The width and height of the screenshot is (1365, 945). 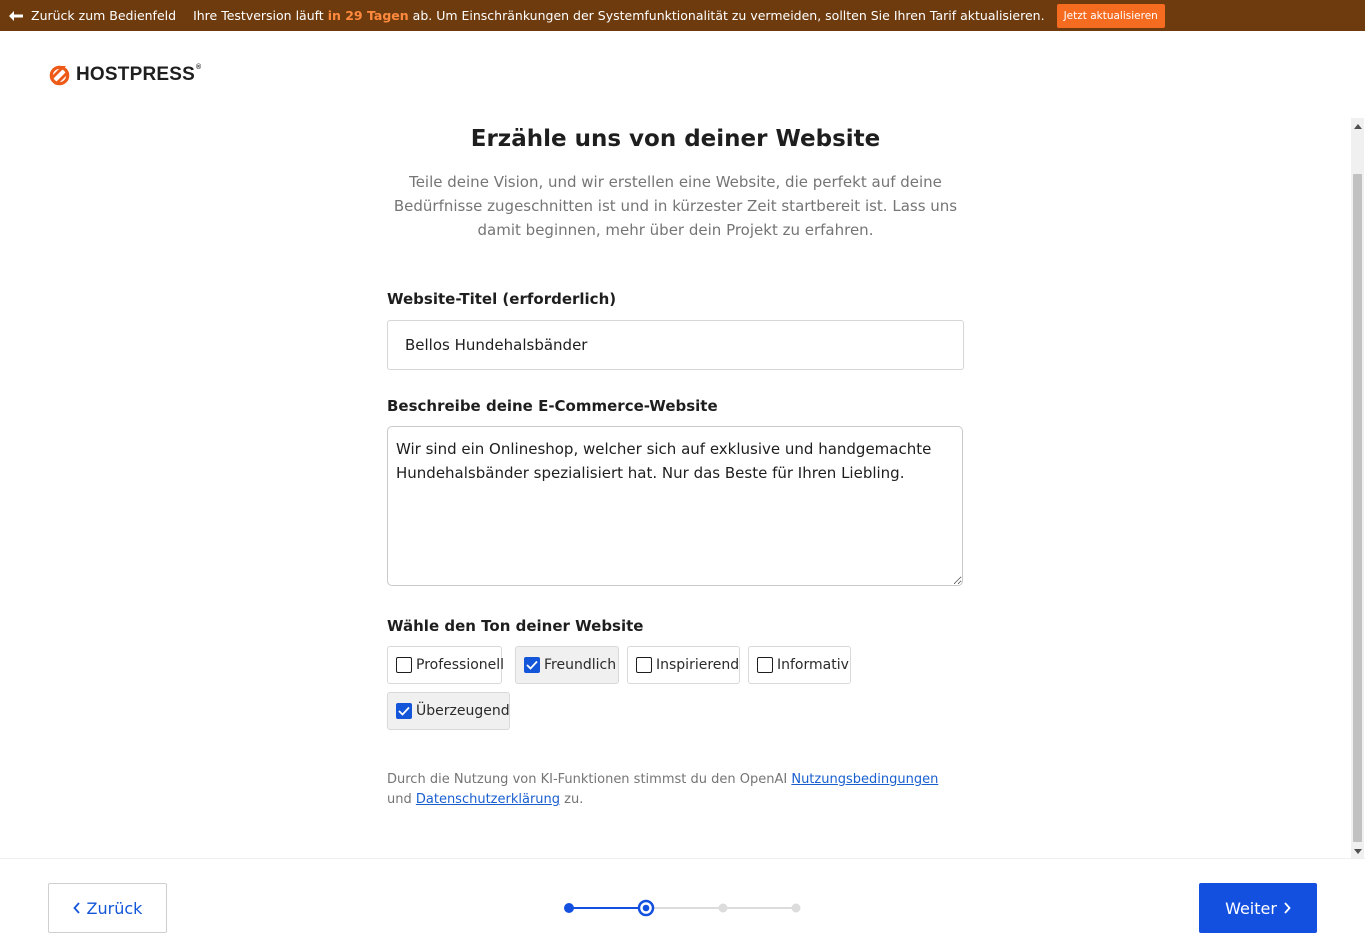 What do you see at coordinates (1358, 851) in the screenshot?
I see `scroll-down-icon` at bounding box center [1358, 851].